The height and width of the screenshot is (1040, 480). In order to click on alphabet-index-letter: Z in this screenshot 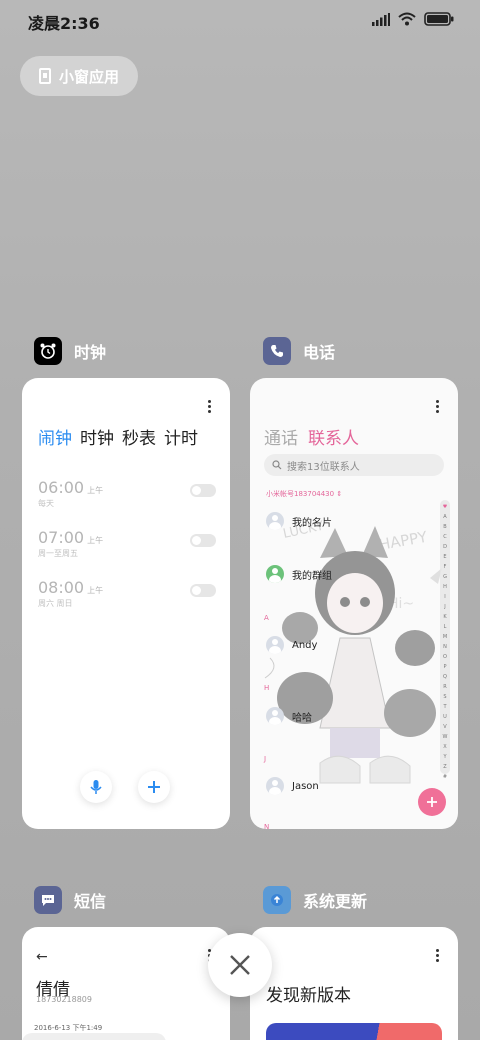, I will do `click(444, 767)`.